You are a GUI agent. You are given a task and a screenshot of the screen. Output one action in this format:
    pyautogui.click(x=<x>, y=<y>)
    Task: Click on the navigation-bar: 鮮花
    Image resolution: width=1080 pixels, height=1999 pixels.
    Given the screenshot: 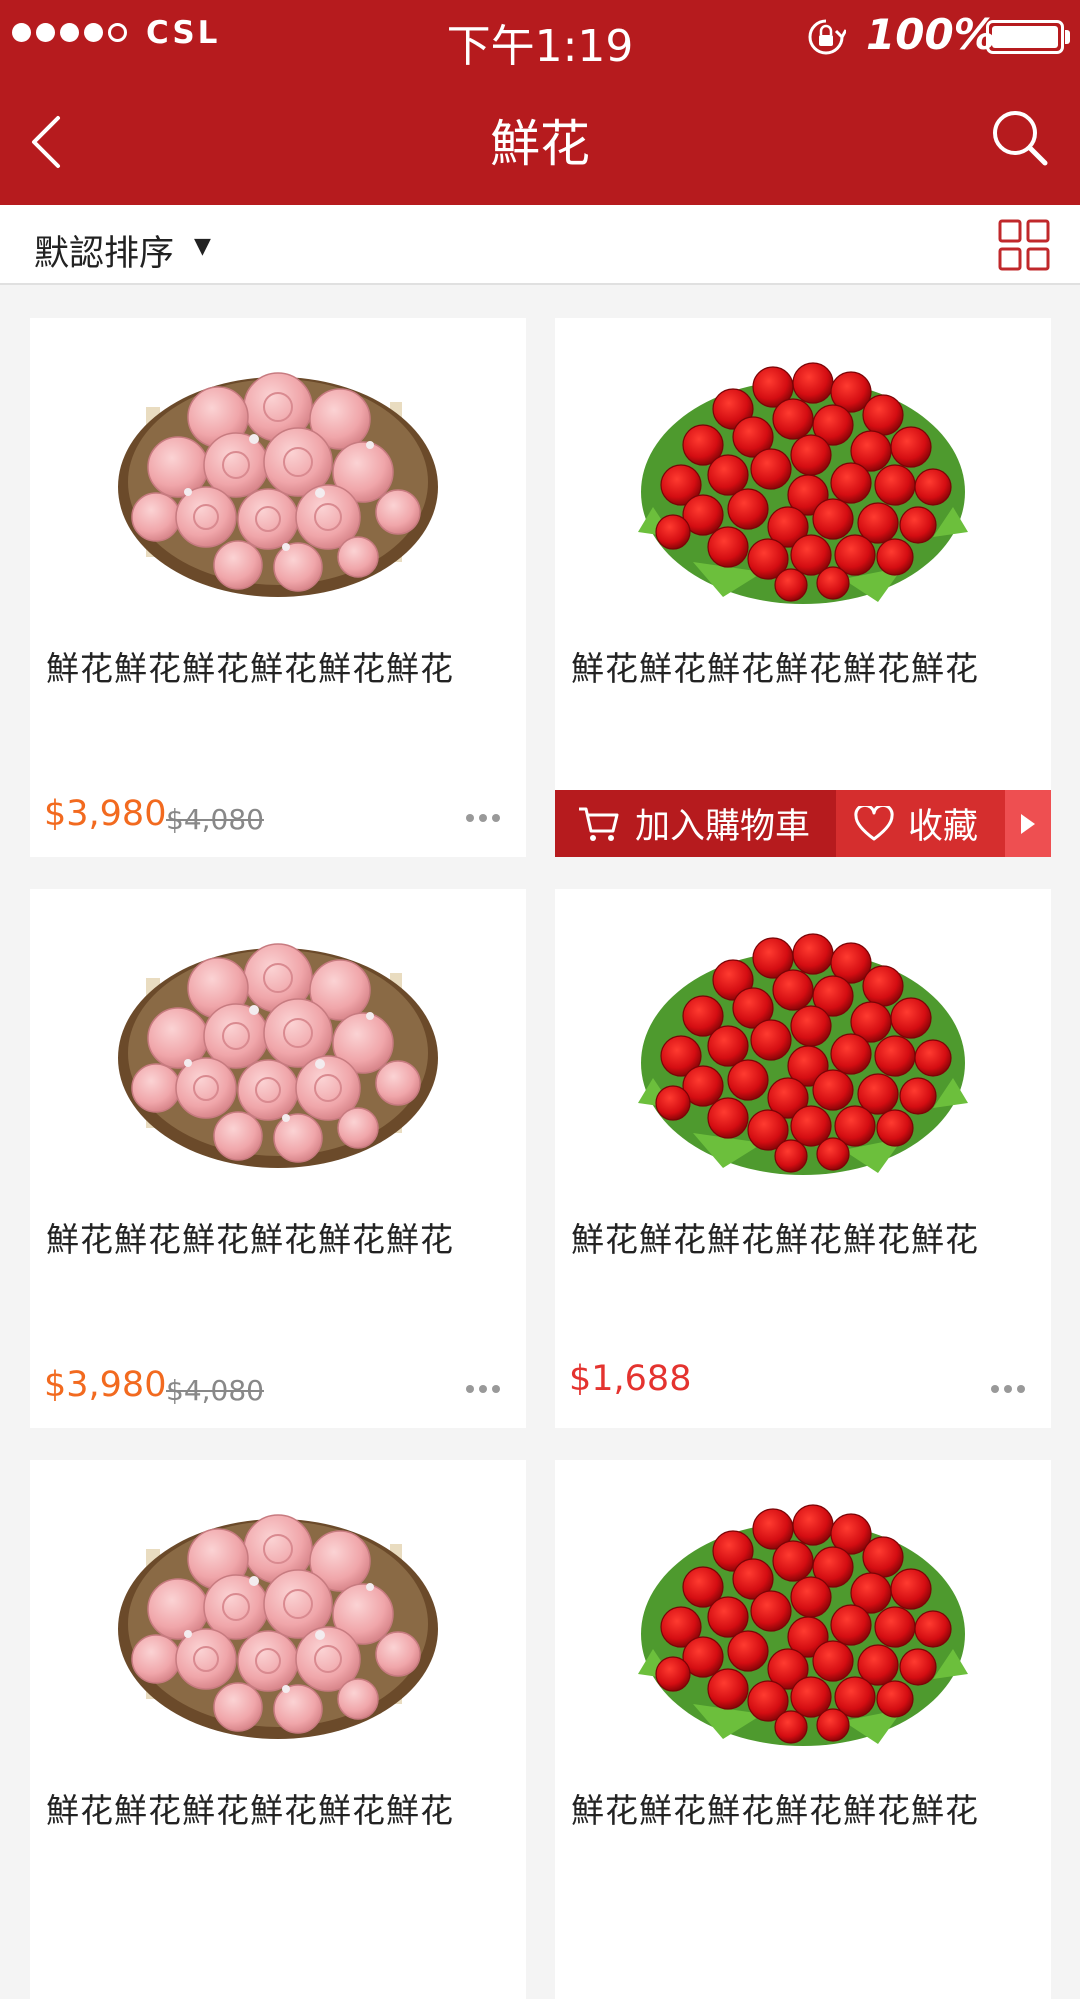 What is the action you would take?
    pyautogui.click(x=540, y=137)
    